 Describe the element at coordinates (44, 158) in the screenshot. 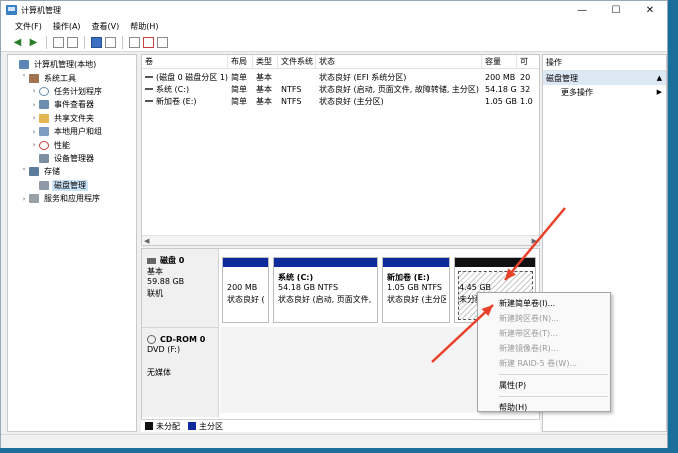

I see `dev-icon` at that location.